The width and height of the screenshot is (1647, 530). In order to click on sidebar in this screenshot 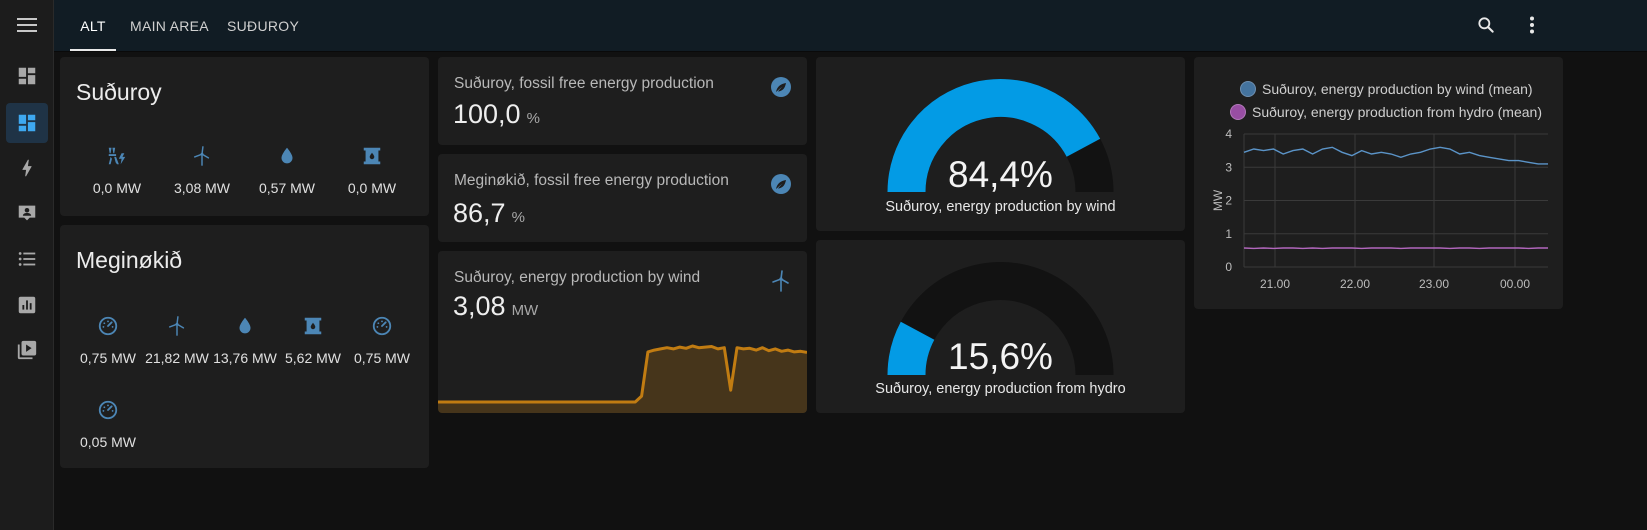, I will do `click(27, 265)`.